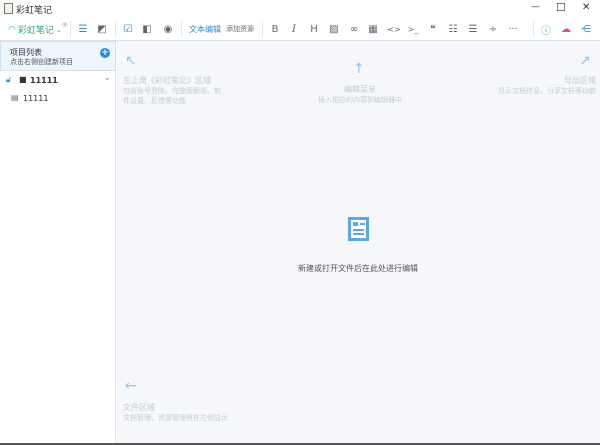 The image size is (600, 445). Describe the element at coordinates (294, 29) in the screenshot. I see `italic-icon: I` at that location.